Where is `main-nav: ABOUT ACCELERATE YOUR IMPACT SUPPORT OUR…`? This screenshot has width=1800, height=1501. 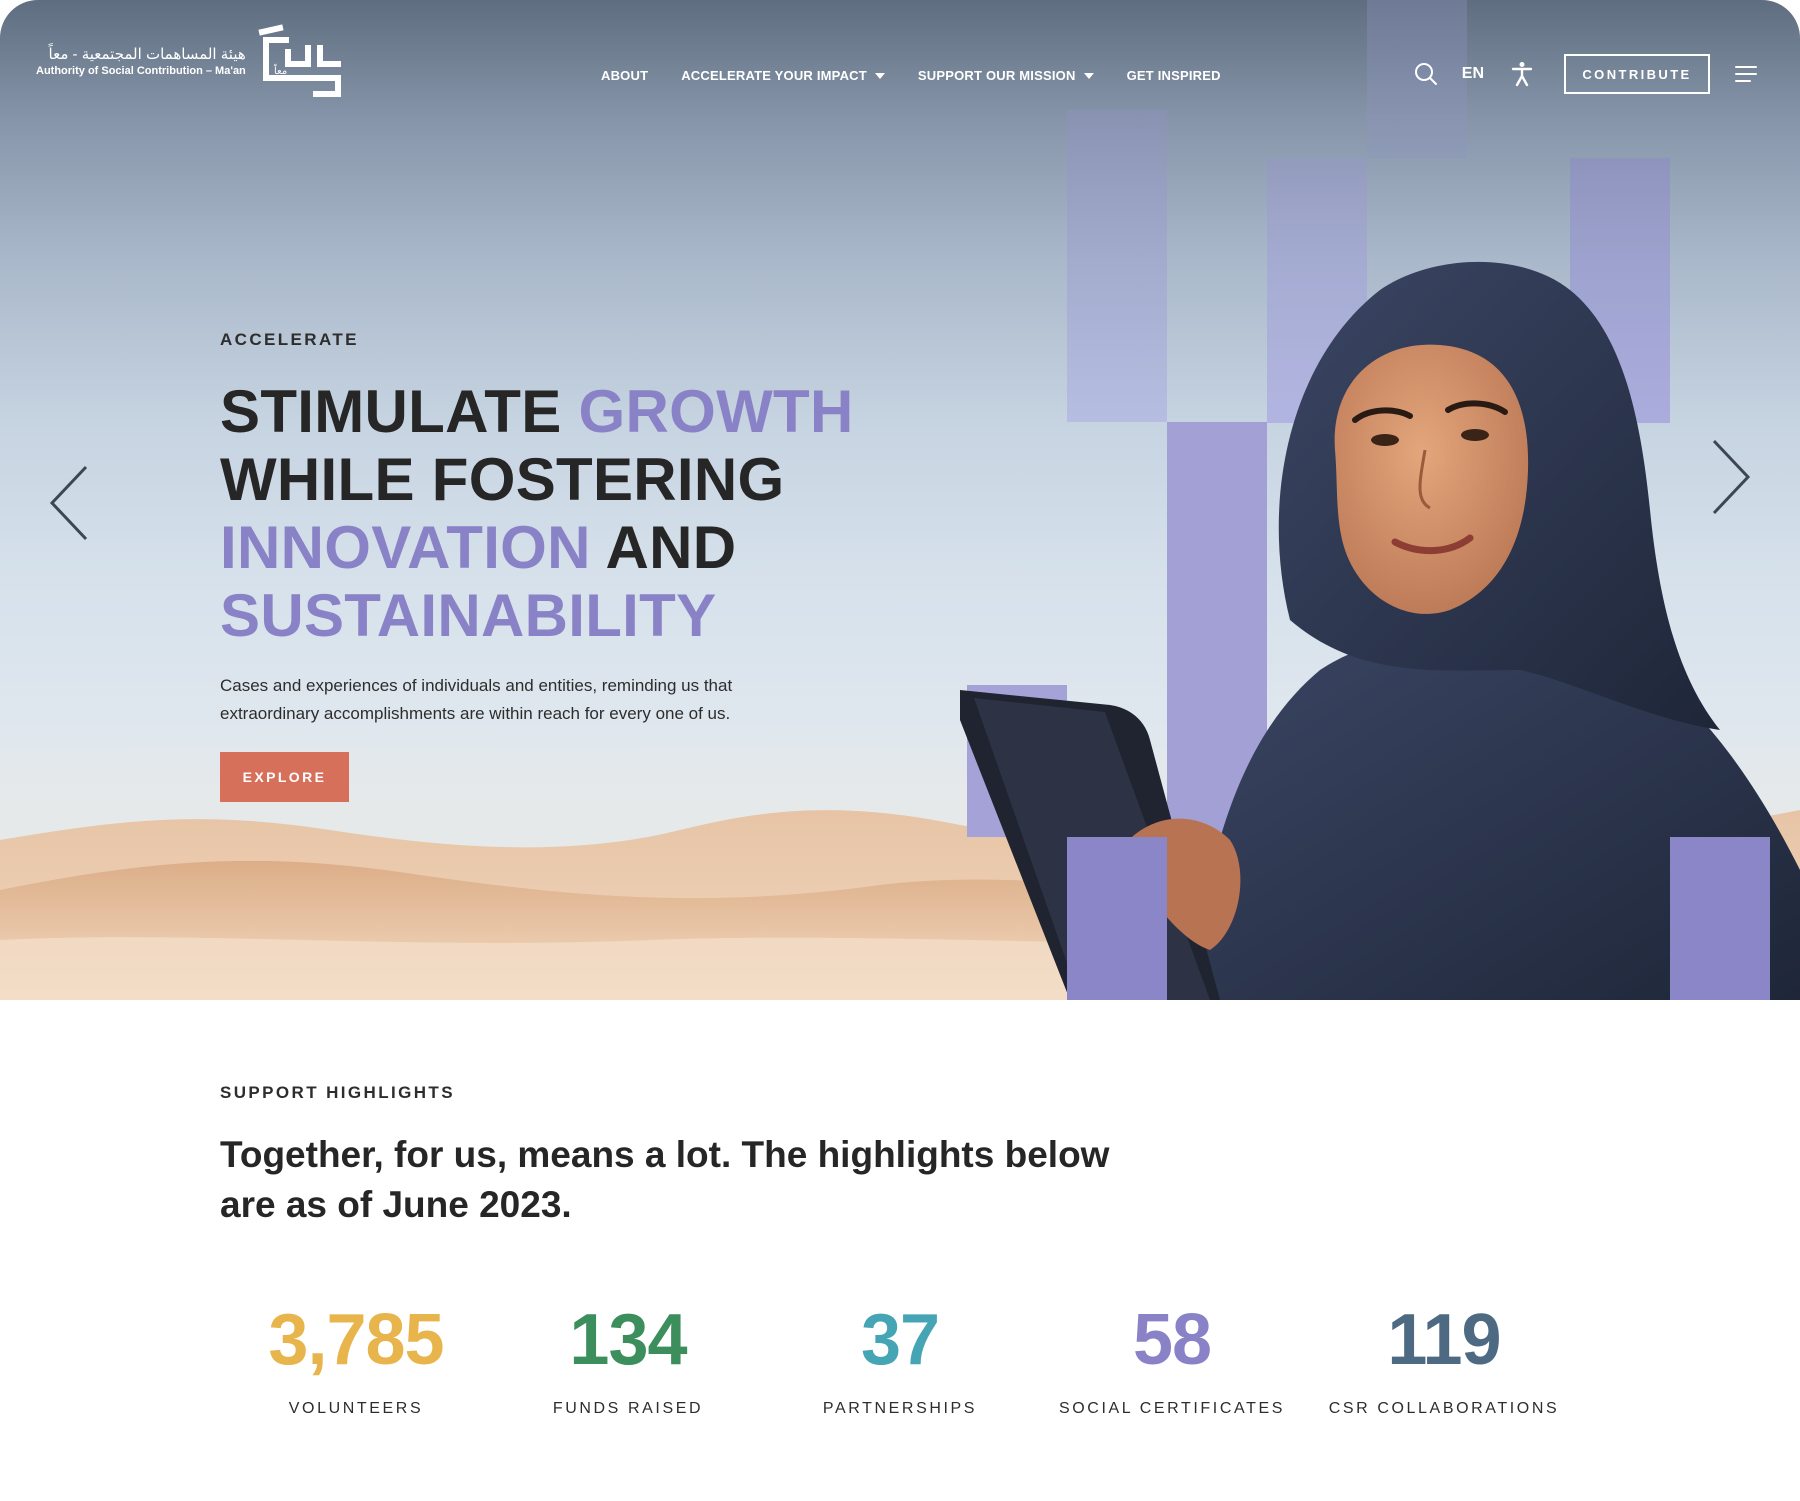
main-nav: ABOUT ACCELERATE YOUR IMPACT SUPPORT OUR… is located at coordinates (911, 75).